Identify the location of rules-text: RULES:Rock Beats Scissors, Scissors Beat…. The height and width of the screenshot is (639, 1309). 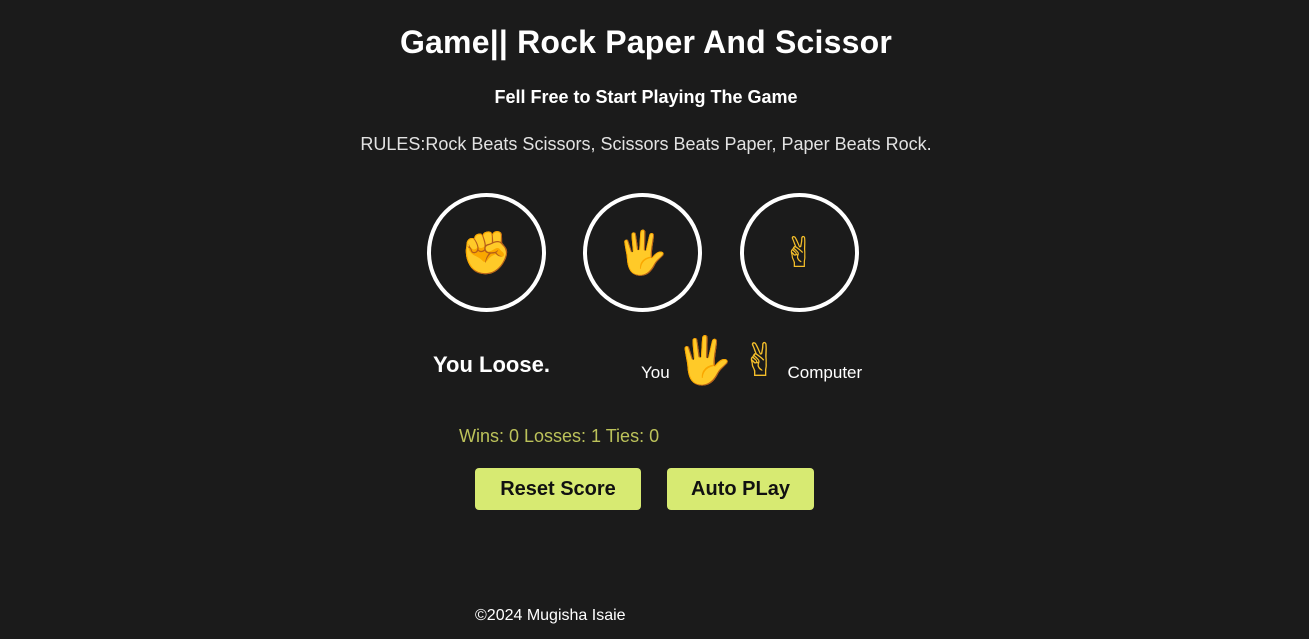
(646, 144).